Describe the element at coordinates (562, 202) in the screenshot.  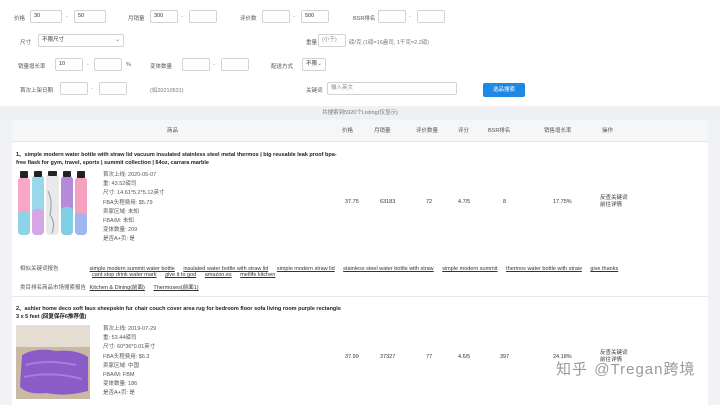
I see `cell-growth: 17.75%` at that location.